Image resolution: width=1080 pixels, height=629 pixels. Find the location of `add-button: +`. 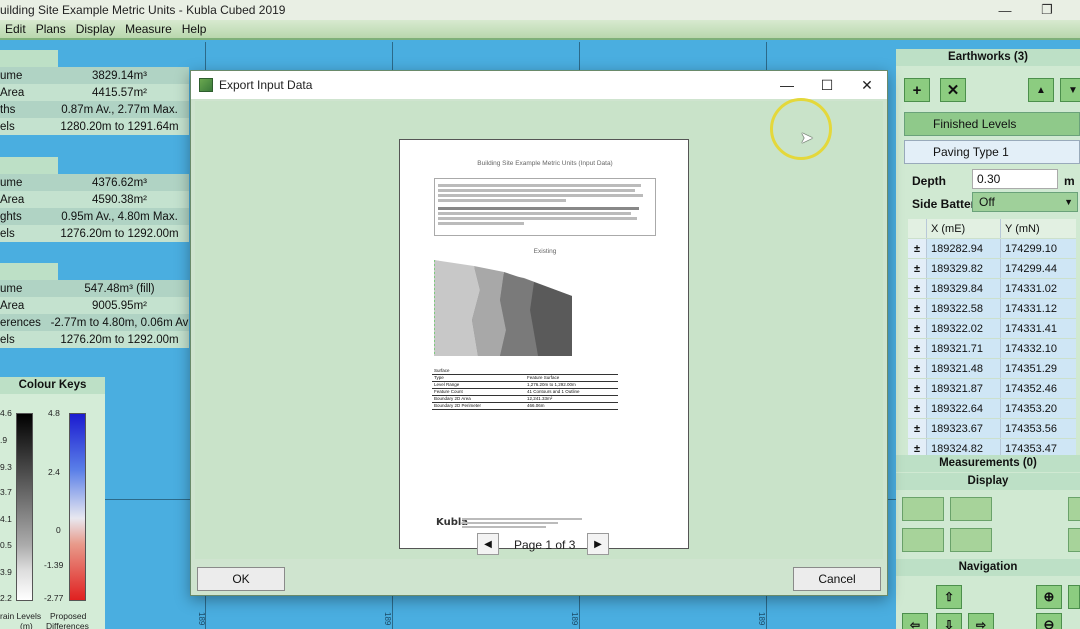

add-button: + is located at coordinates (917, 90).